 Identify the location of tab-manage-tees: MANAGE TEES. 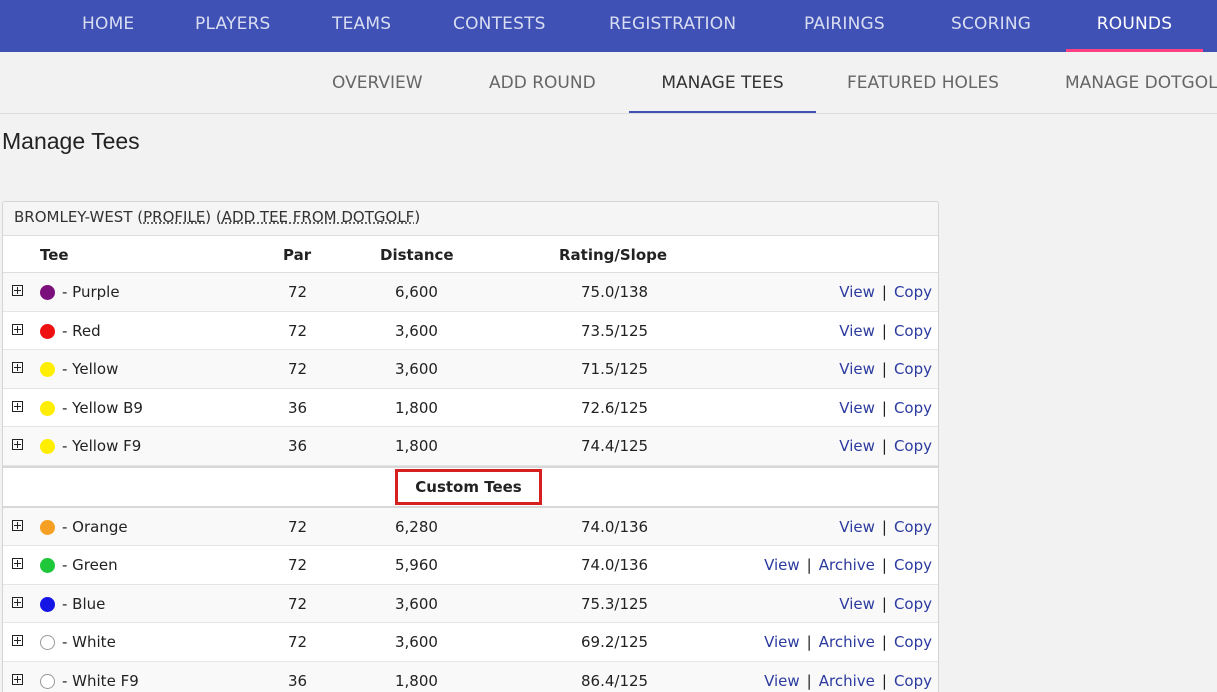
(722, 82).